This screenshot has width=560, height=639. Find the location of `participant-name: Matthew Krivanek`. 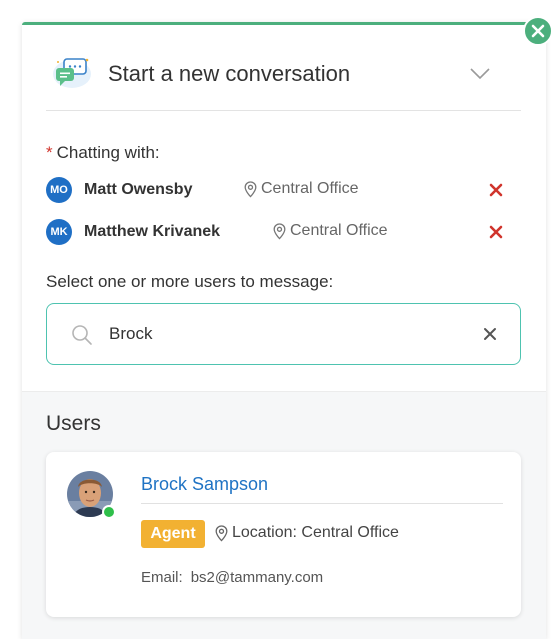

participant-name: Matthew Krivanek is located at coordinates (152, 231).